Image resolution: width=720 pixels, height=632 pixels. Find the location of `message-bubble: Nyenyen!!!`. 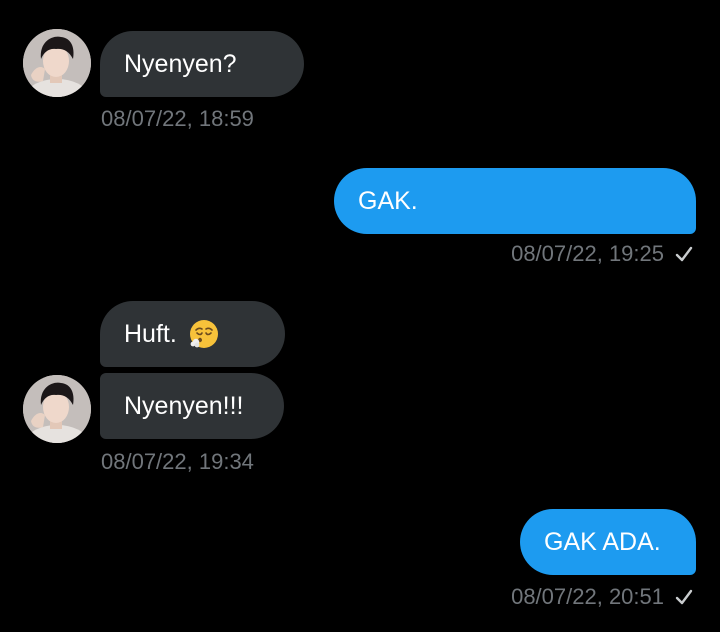

message-bubble: Nyenyen!!! is located at coordinates (192, 406).